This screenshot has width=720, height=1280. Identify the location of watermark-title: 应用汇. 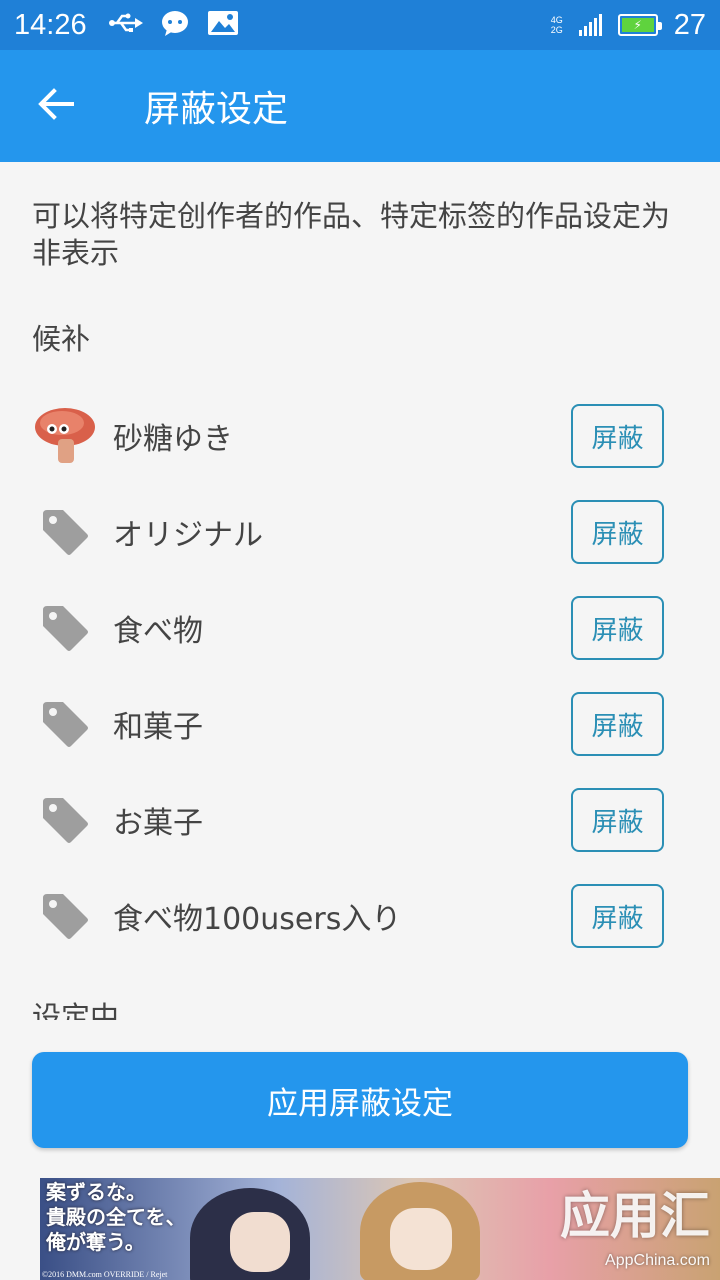
(635, 1216).